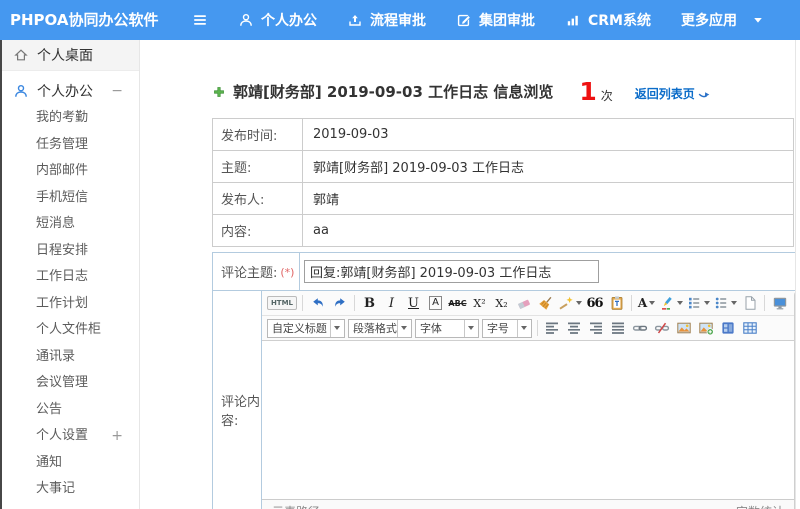 The image size is (800, 509). Describe the element at coordinates (69, 330) in the screenshot. I see `sidebar-item: 个人文件柜` at that location.